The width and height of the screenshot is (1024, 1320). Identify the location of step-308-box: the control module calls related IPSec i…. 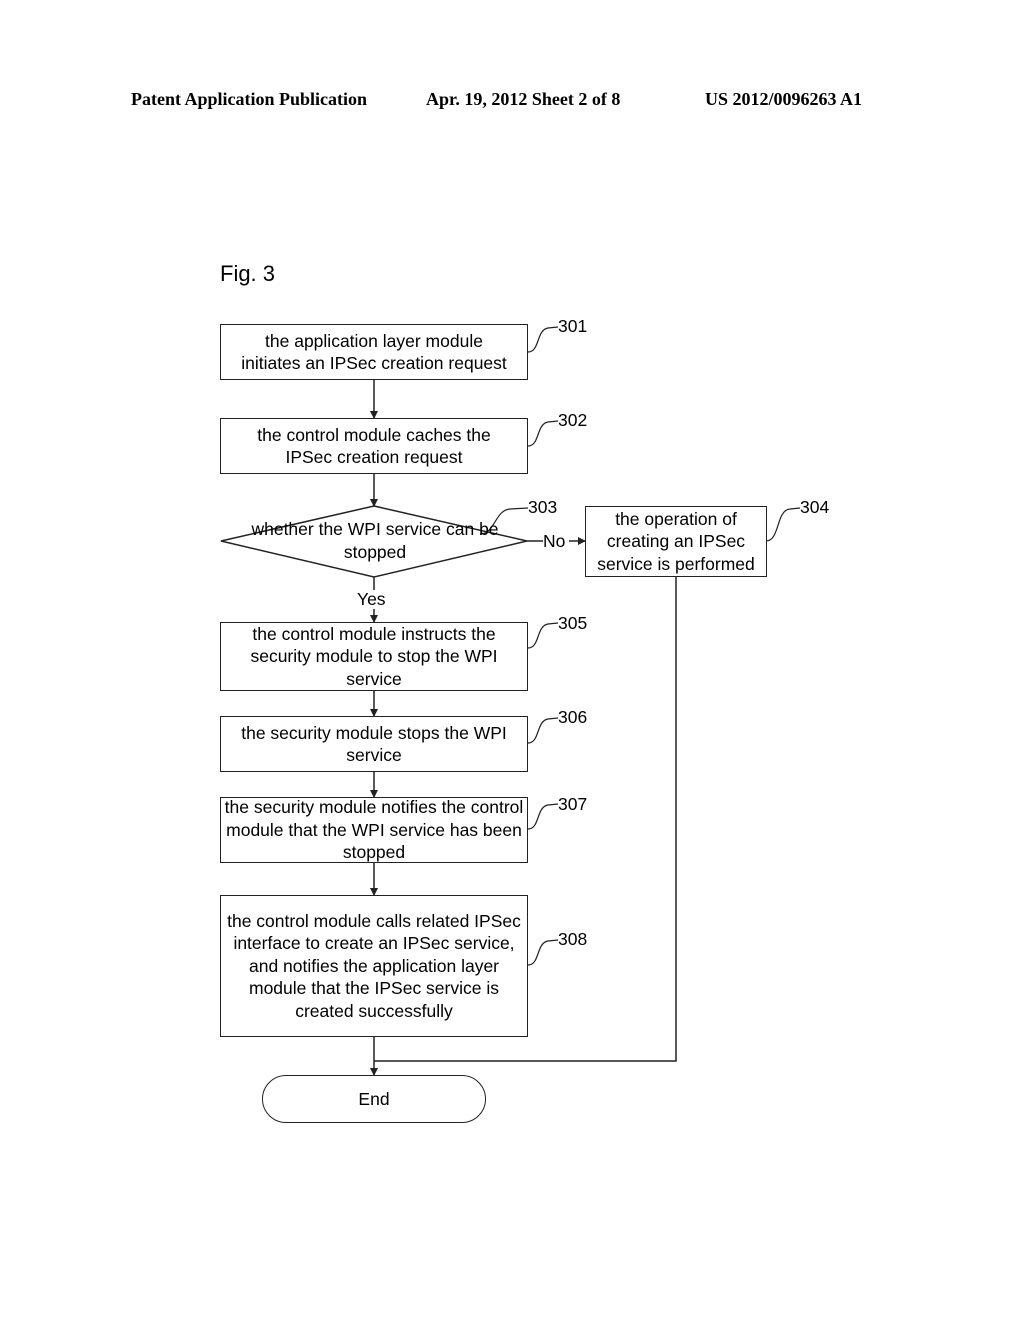
(374, 966).